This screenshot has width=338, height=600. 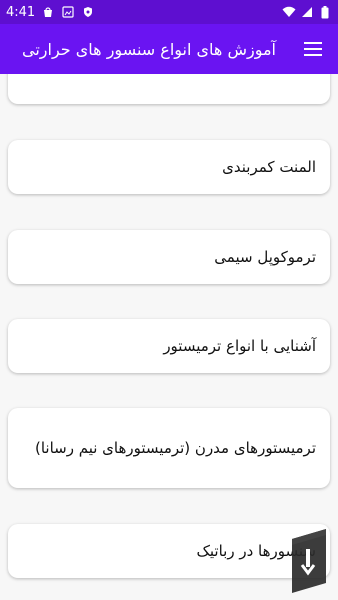 I want to click on app-title: آموزش های انواع سنسور های حرارتی, so click(x=149, y=49).